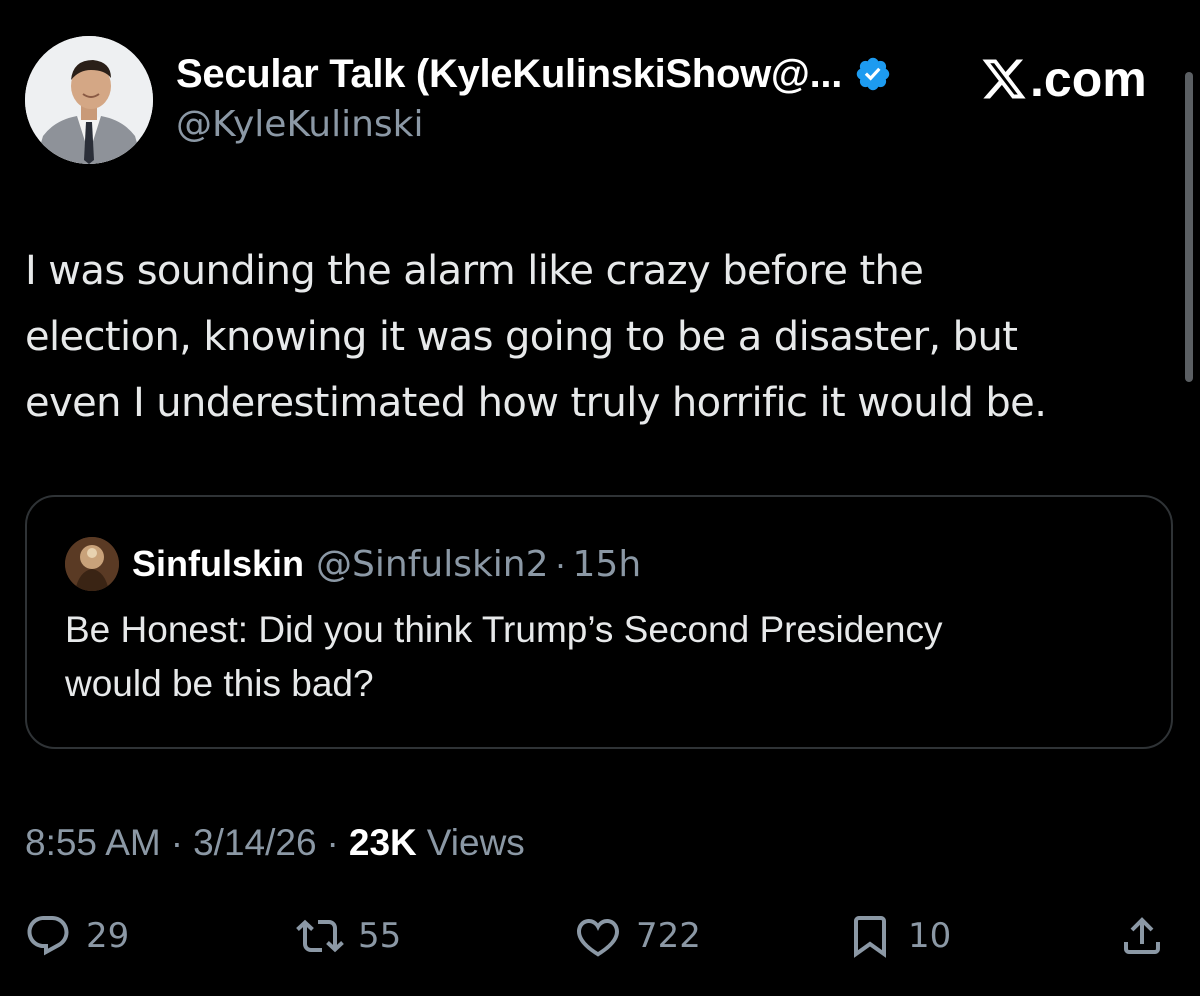 The image size is (1200, 996). I want to click on repost-icon, so click(320, 936).